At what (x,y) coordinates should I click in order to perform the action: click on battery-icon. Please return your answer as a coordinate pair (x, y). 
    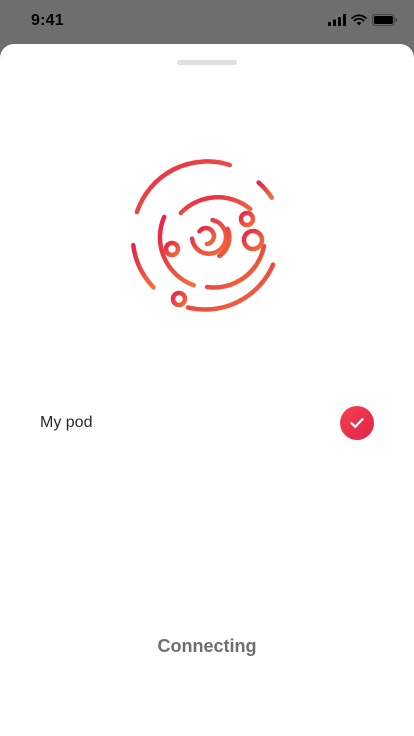
    Looking at the image, I should click on (385, 20).